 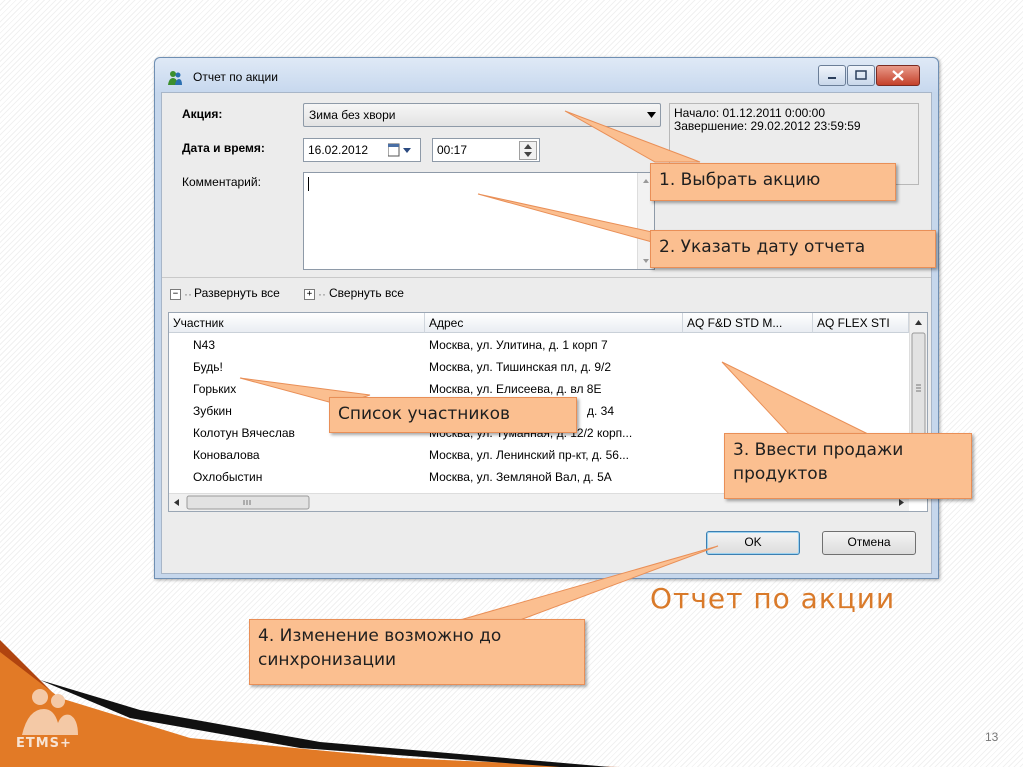 What do you see at coordinates (453, 415) in the screenshot?
I see `callout-participants-list: Список участников` at bounding box center [453, 415].